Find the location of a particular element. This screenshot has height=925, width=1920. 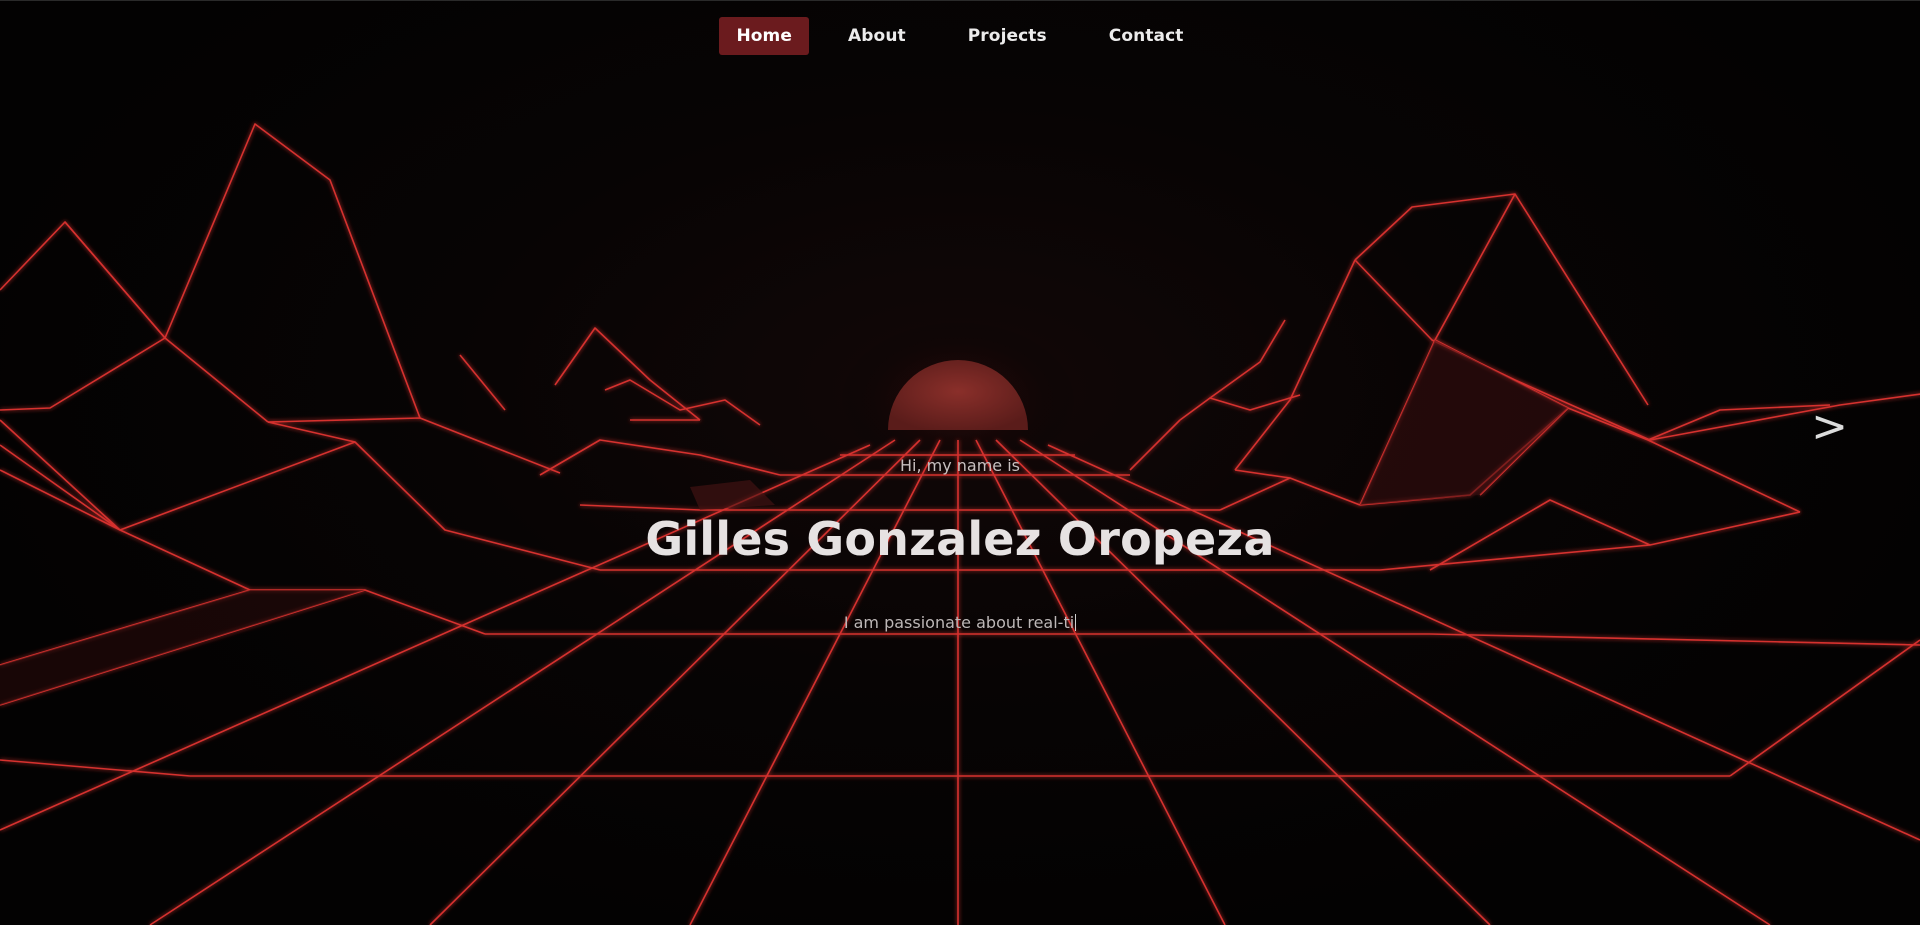

hero-greeting: Hi, my name is is located at coordinates (960, 465).